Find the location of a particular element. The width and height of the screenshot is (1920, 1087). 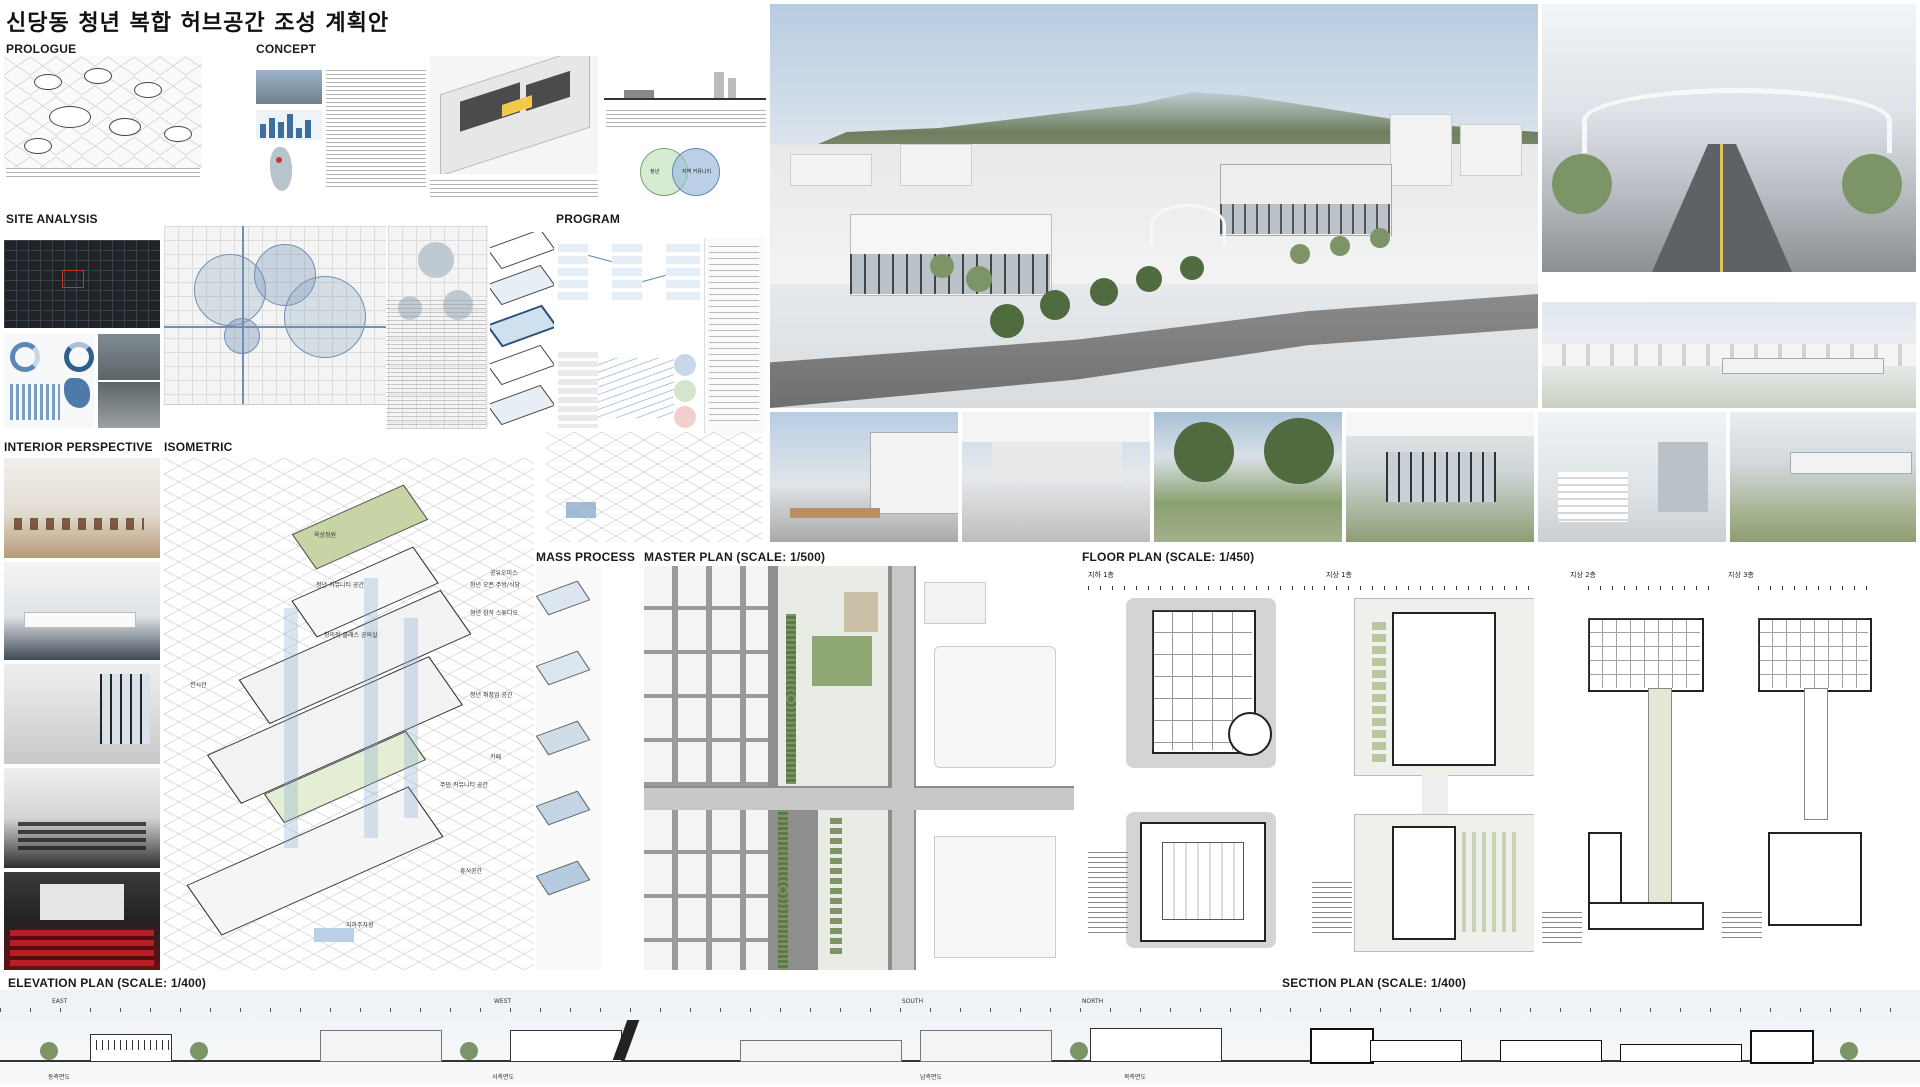

site-analysis-text is located at coordinates (436, 365).